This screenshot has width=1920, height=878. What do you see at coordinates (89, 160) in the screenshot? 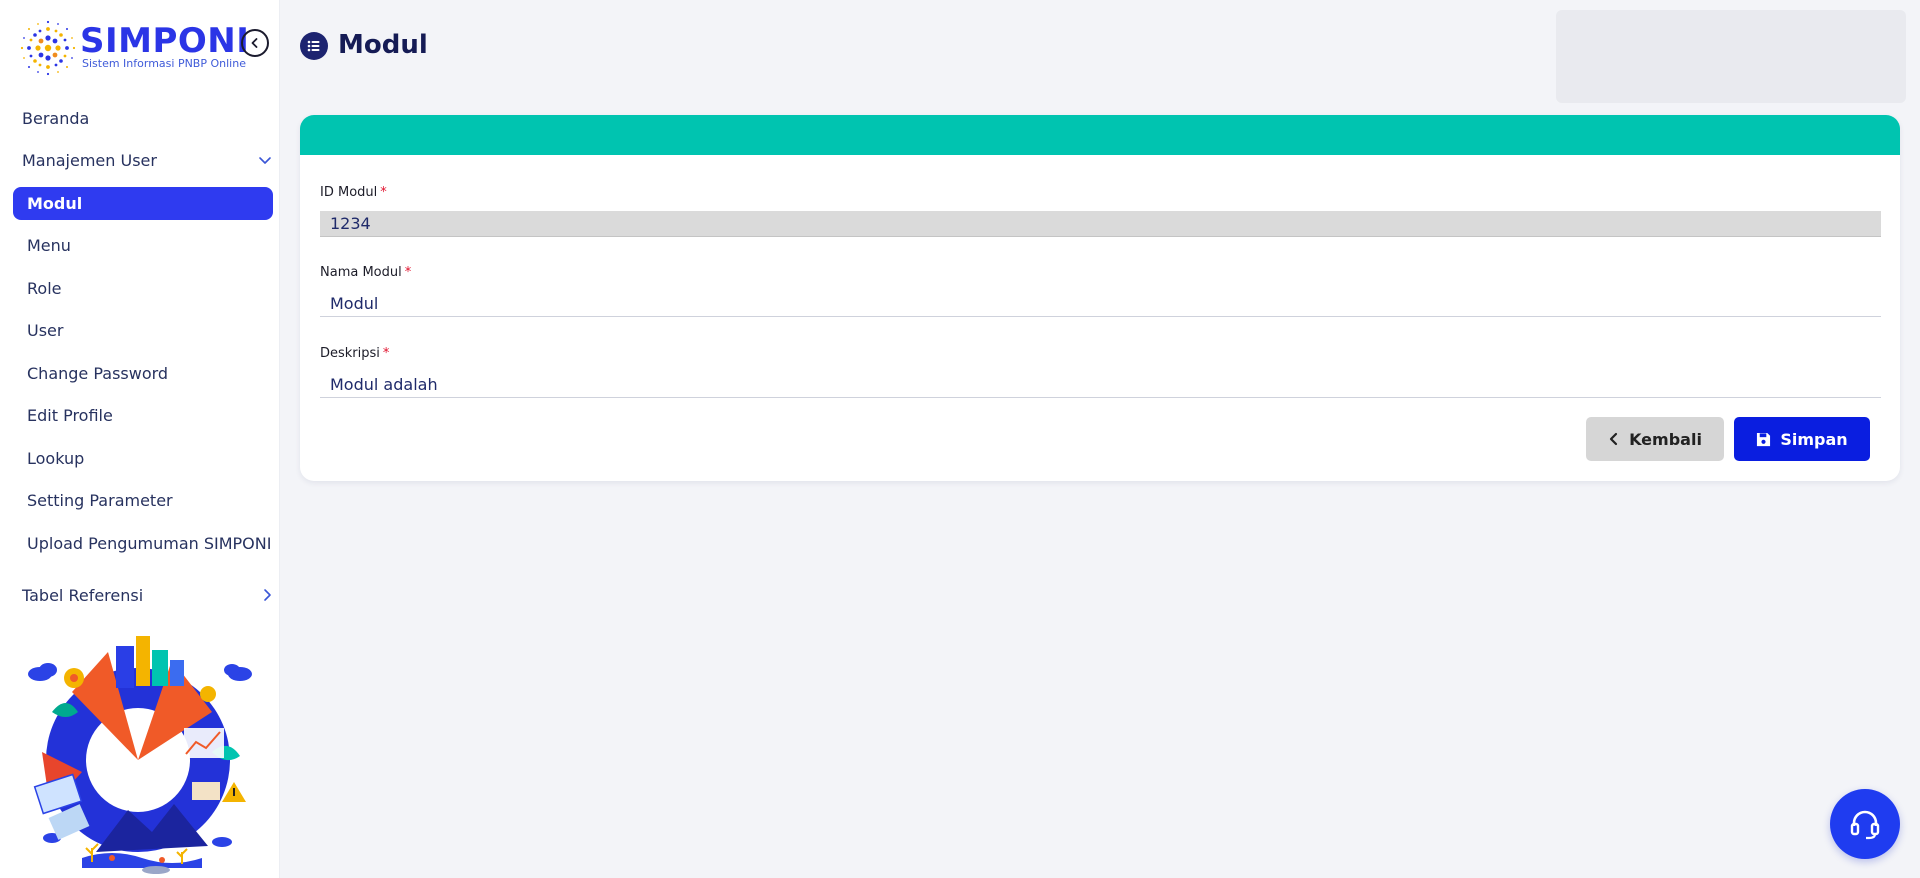
I see `sidebar-item-manajemen-user: Manajemen User` at bounding box center [89, 160].